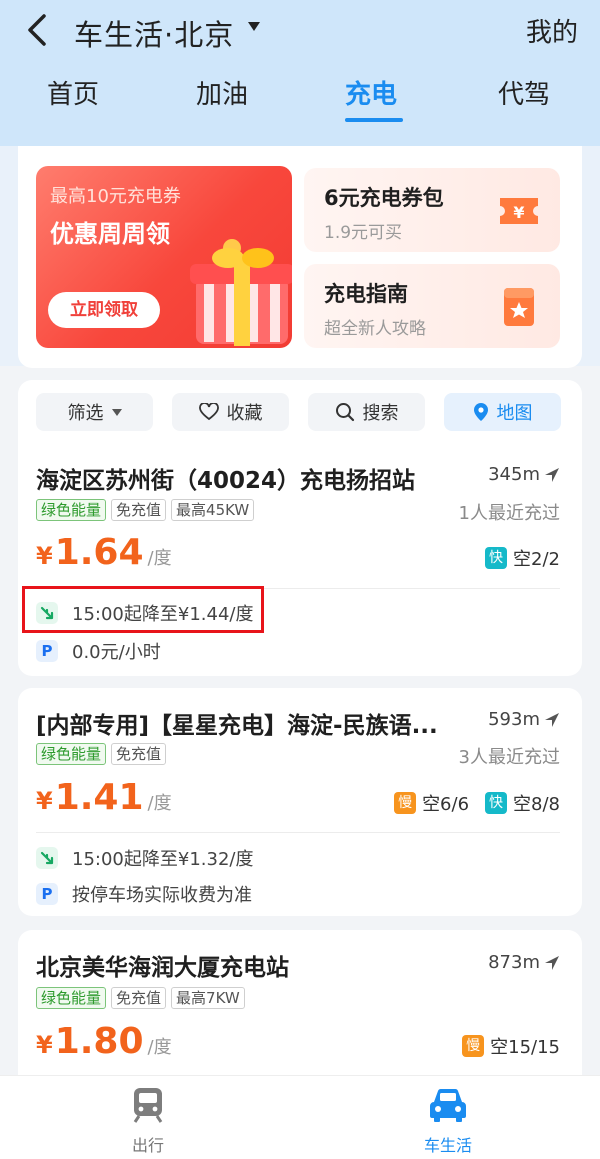  Describe the element at coordinates (73, 92) in the screenshot. I see `tab-home: 首页` at that location.